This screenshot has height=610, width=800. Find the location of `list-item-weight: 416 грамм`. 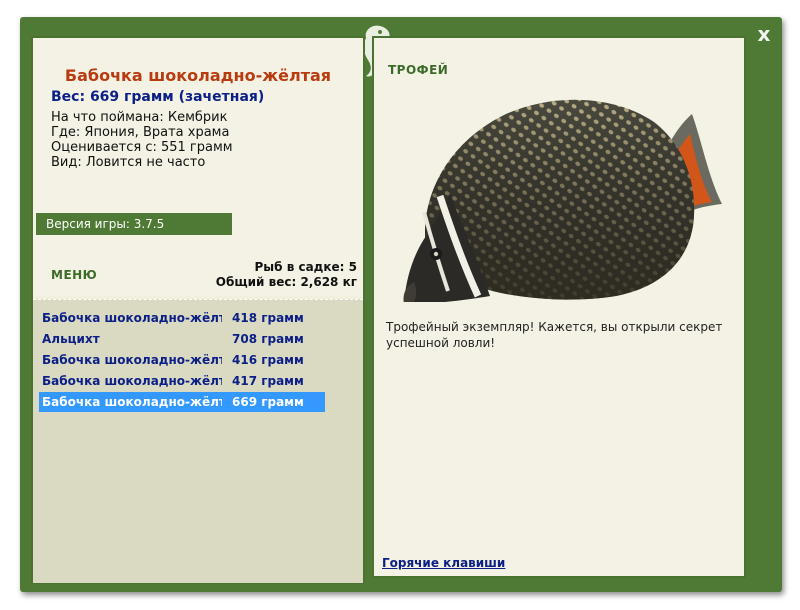

list-item-weight: 416 грамм is located at coordinates (268, 360).